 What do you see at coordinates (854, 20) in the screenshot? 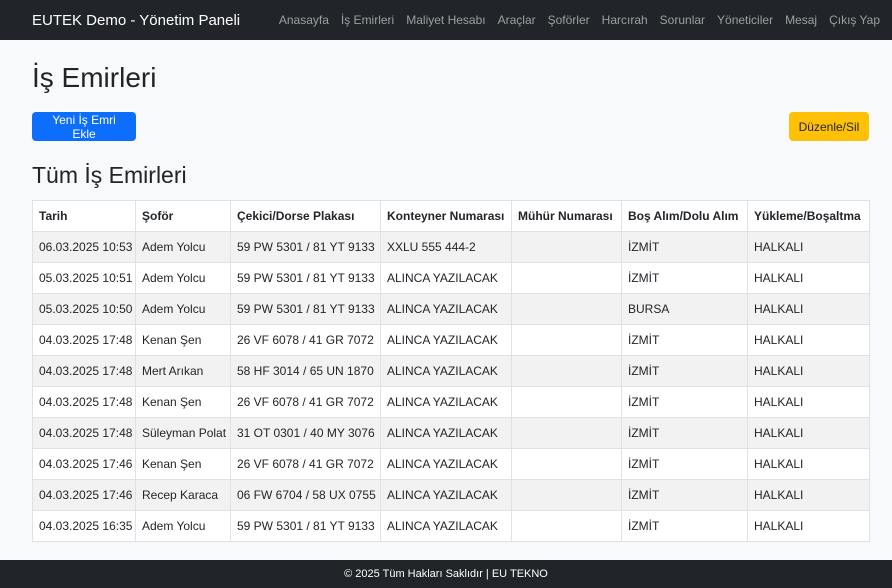
I see `nav-link-cikis-yap: Çıkış Yap` at bounding box center [854, 20].